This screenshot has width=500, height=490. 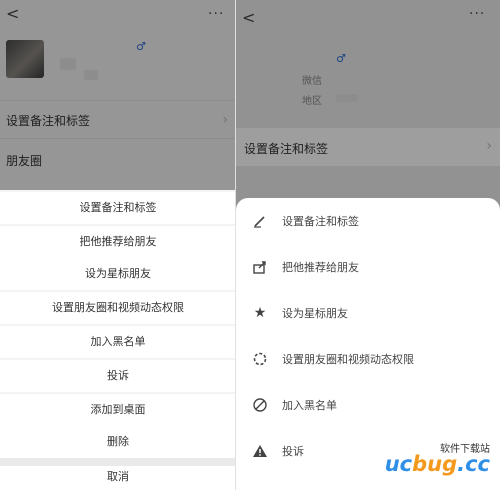 What do you see at coordinates (368, 313) in the screenshot?
I see `sheet-item-star: ★ 设为星标朋友` at bounding box center [368, 313].